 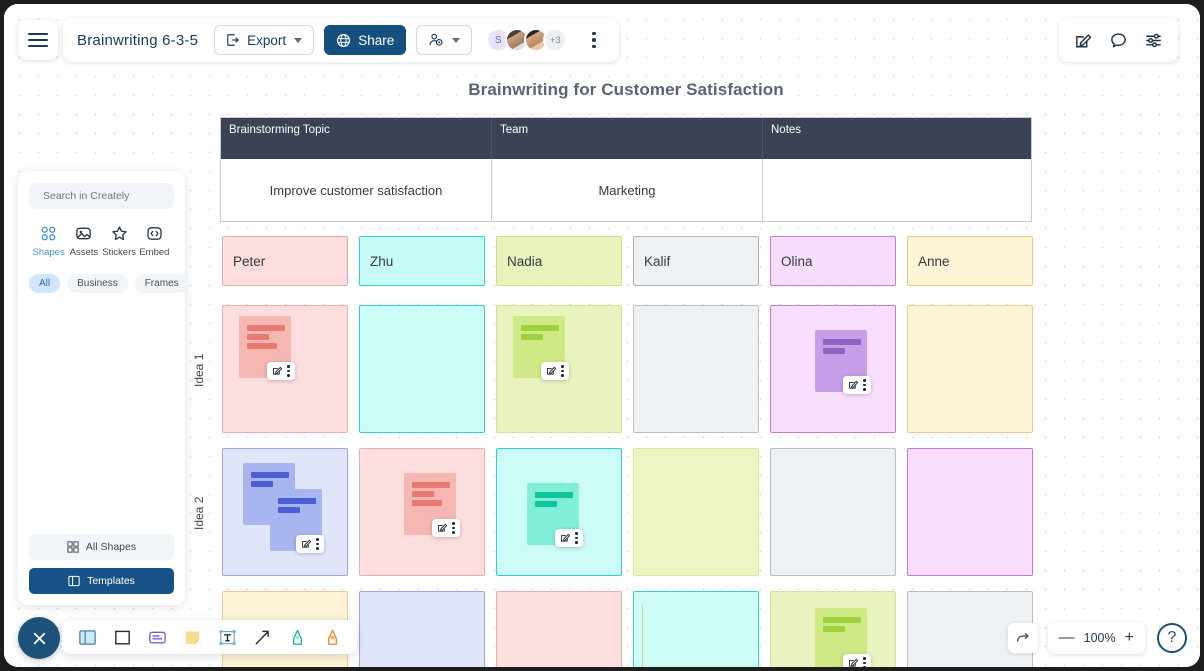 What do you see at coordinates (376, 40) in the screenshot?
I see `share-label: Share` at bounding box center [376, 40].